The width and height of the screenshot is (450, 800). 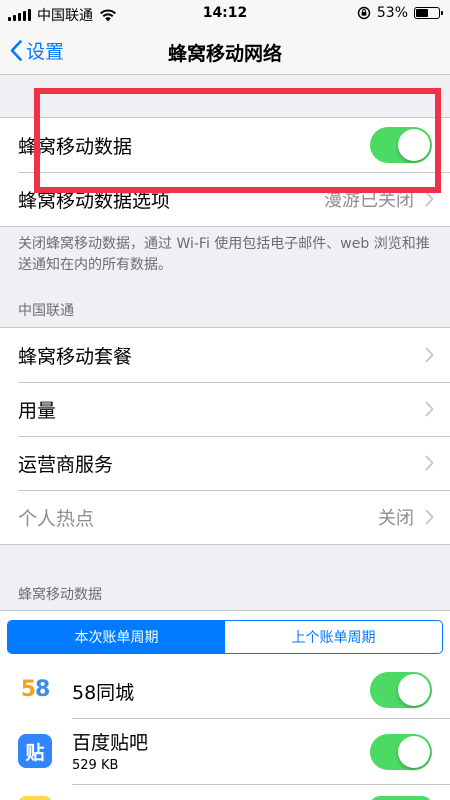 I want to click on billing-period-segmented-control: 本次账单周期 上个账单周期, so click(x=225, y=637).